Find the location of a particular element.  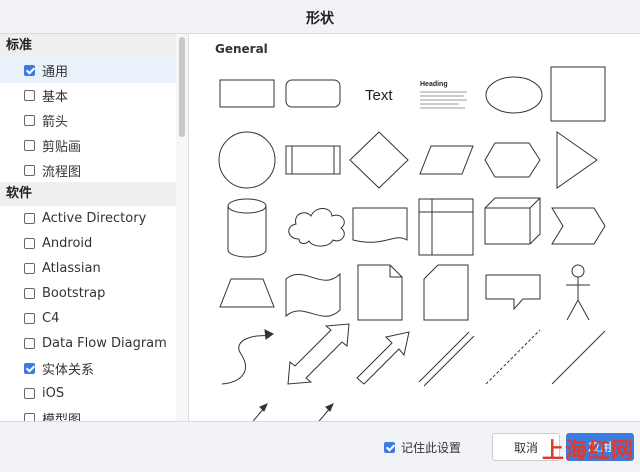

sidebar-item-active-directory: Active Directory is located at coordinates (88, 218).